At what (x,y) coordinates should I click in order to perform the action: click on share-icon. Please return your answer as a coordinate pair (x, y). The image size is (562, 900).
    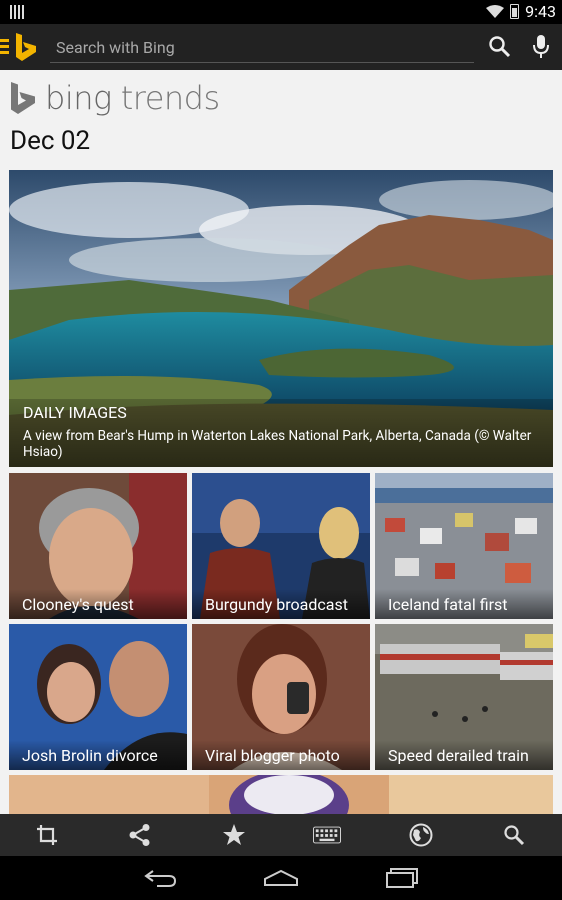
    Looking at the image, I should click on (140, 835).